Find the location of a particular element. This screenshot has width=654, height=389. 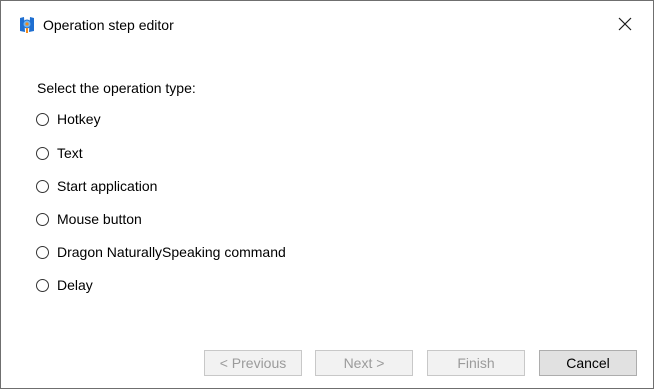

dragon-app-icon is located at coordinates (27, 25).